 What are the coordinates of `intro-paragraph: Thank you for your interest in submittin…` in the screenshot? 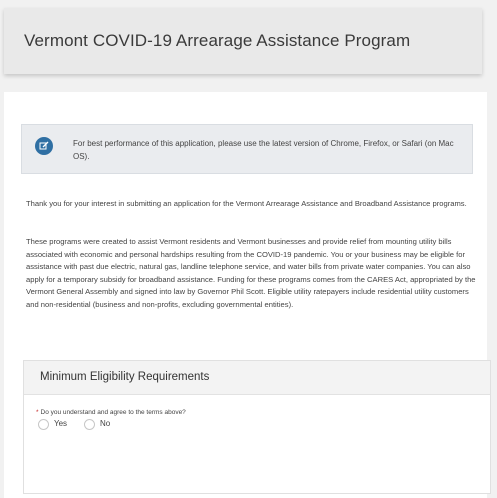 It's located at (246, 203).